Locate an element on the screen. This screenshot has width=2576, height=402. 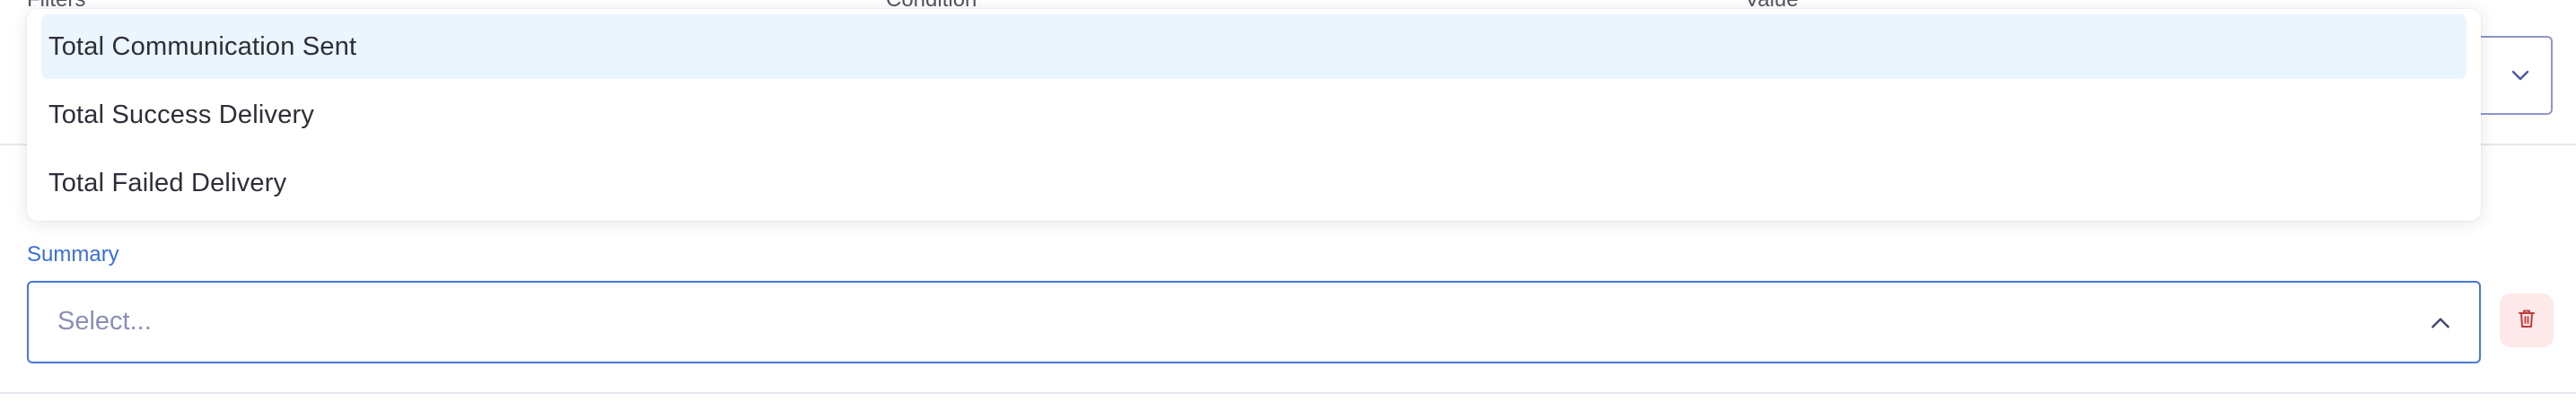
chevron-up-icon is located at coordinates (2440, 325).